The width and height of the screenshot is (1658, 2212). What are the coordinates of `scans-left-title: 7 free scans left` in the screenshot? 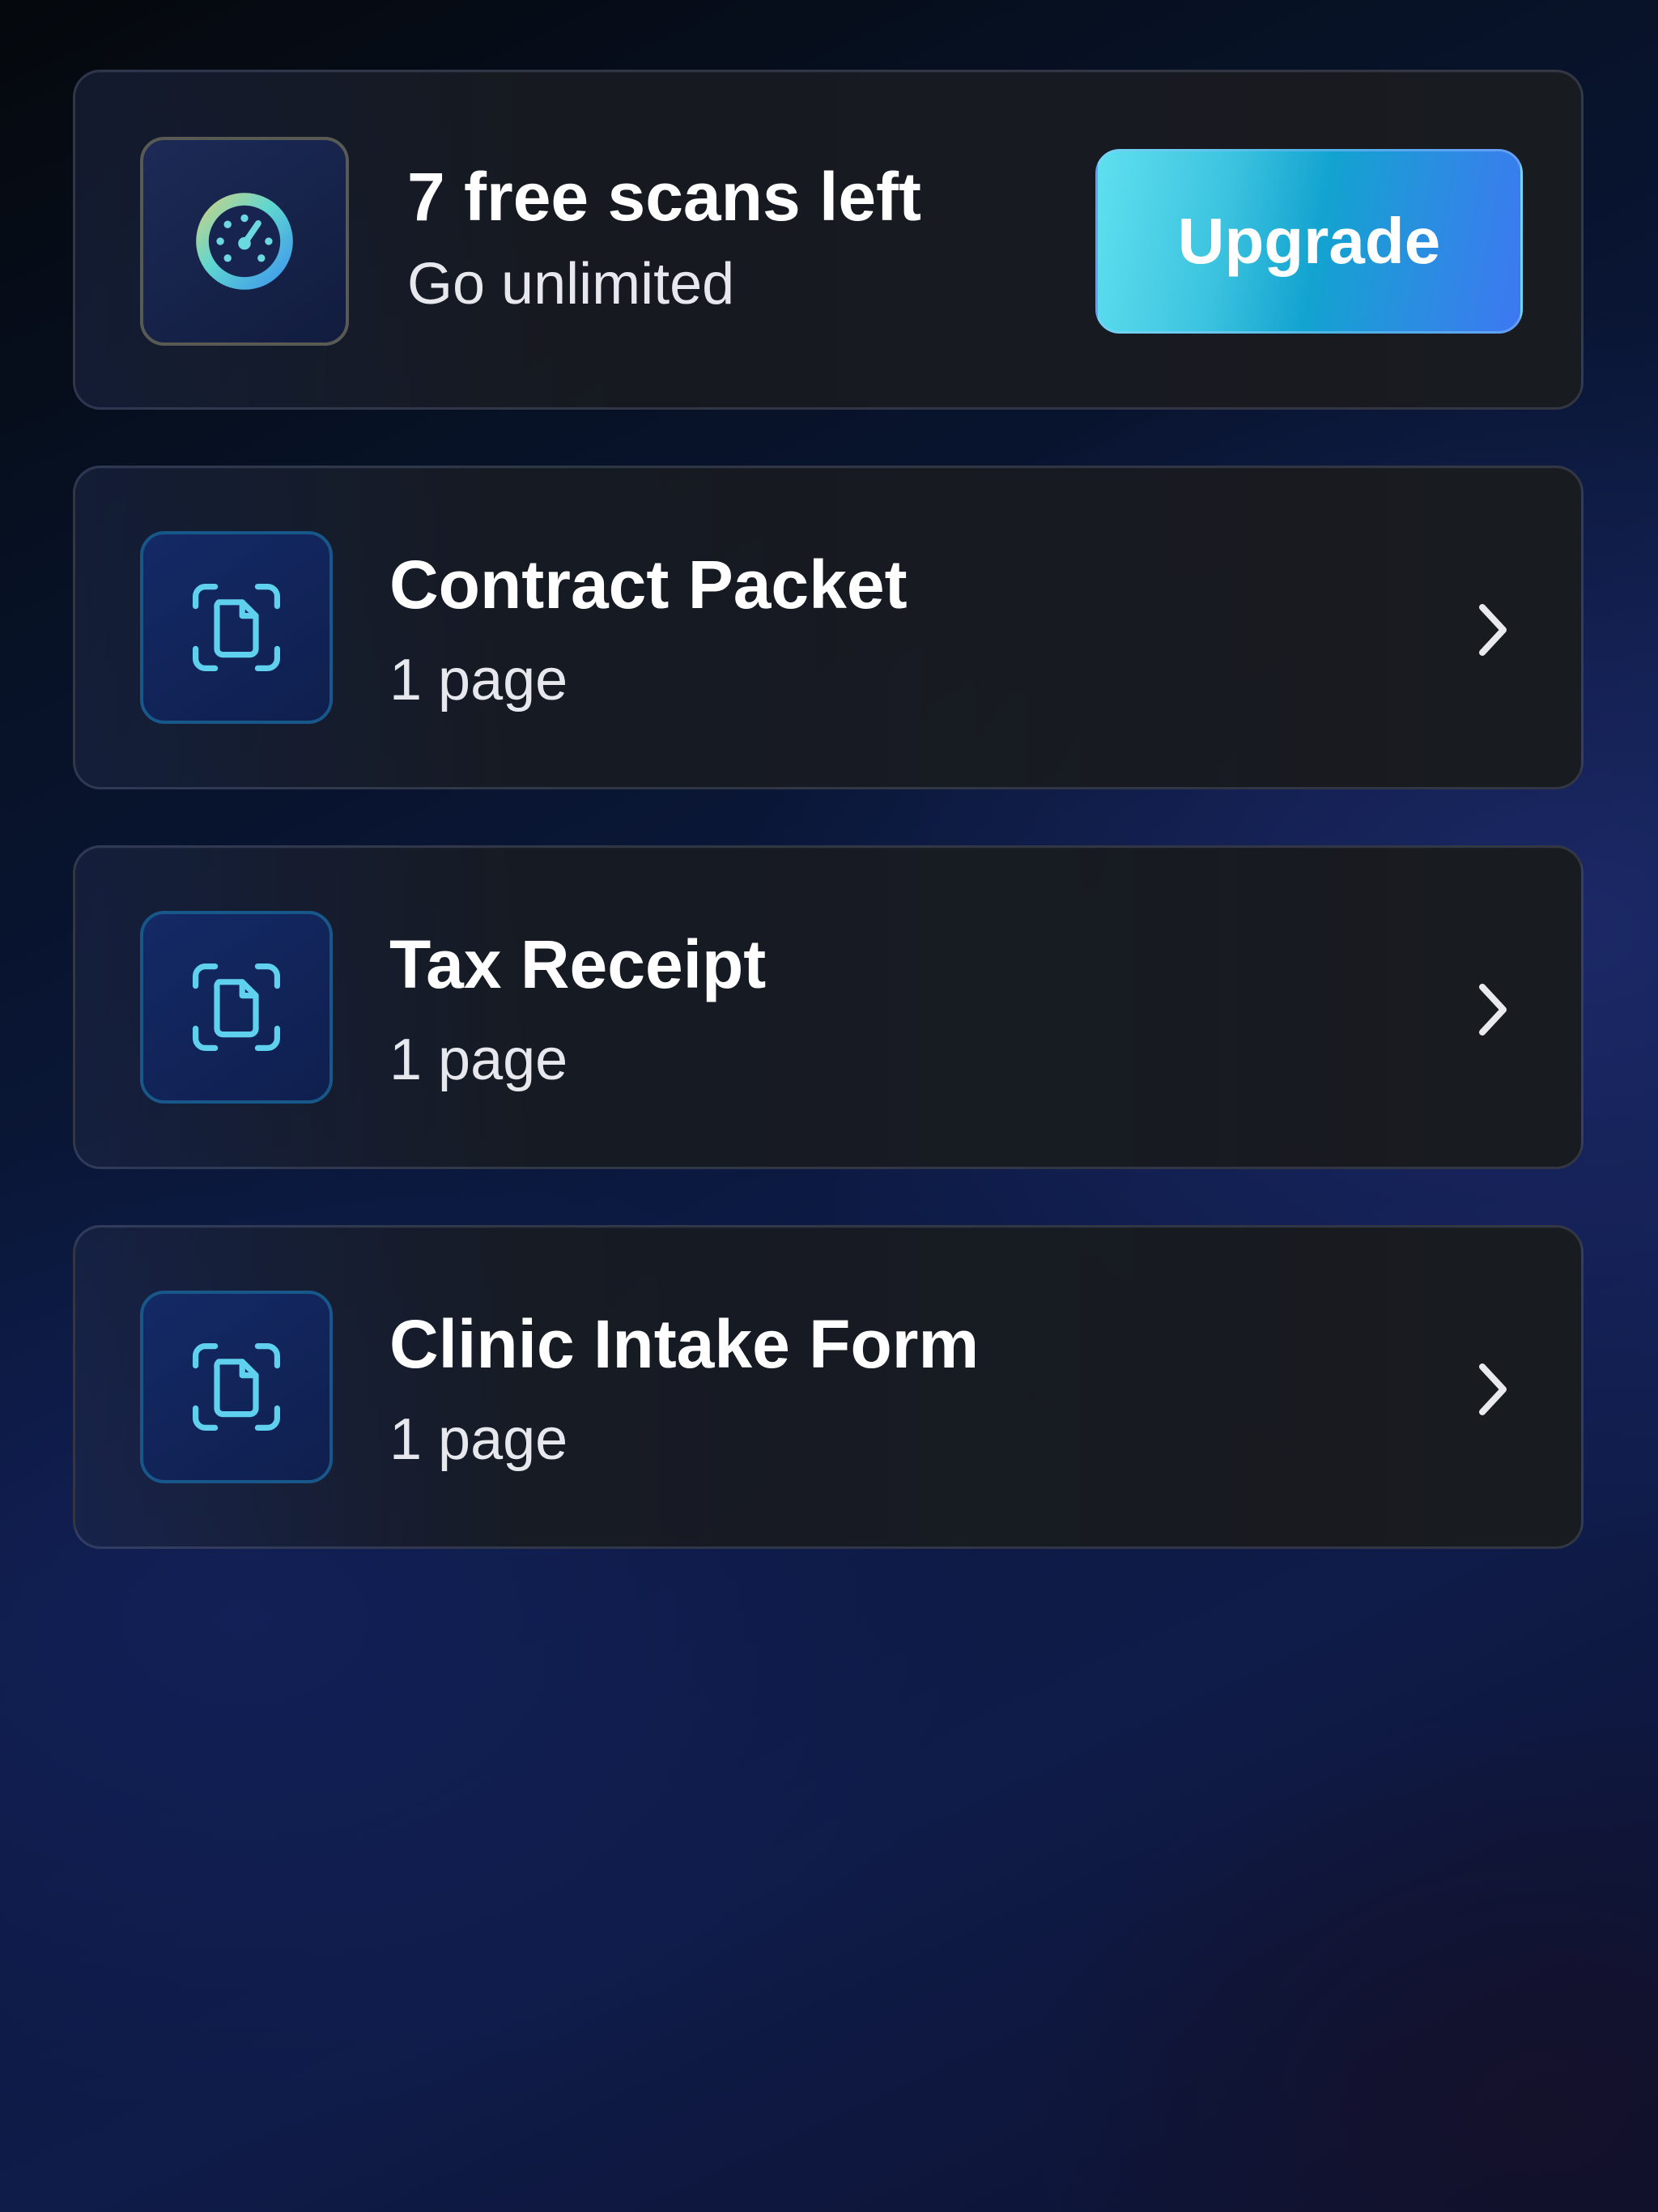 It's located at (664, 197).